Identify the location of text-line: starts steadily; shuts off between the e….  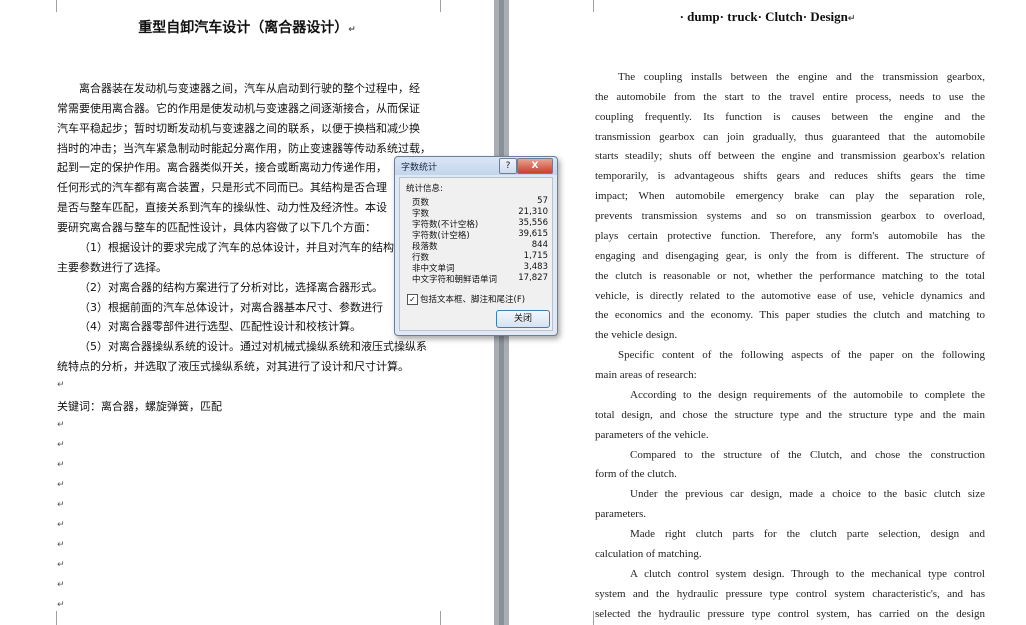
(790, 156).